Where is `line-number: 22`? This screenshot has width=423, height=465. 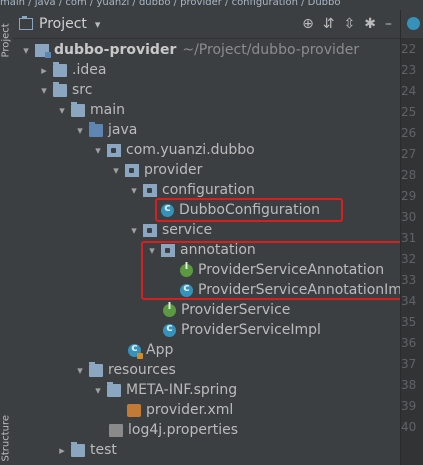
line-number: 22 is located at coordinates (409, 49).